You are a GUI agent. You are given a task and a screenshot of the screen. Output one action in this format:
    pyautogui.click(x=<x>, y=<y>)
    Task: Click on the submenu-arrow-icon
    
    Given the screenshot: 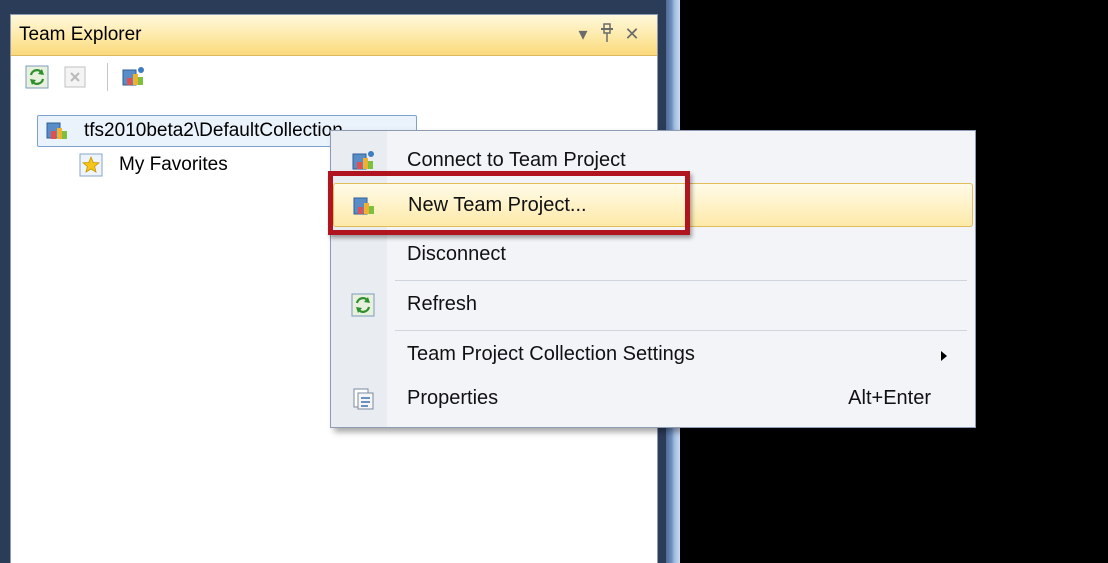 What is the action you would take?
    pyautogui.click(x=944, y=356)
    